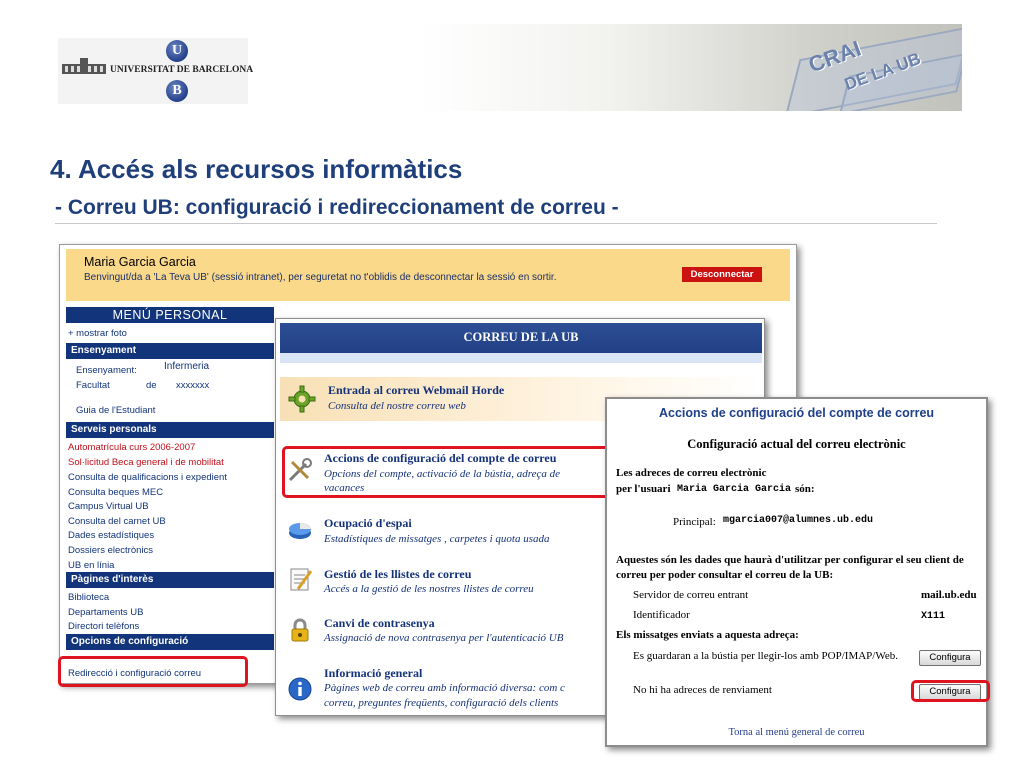 The height and width of the screenshot is (768, 1024). What do you see at coordinates (177, 91) in the screenshot?
I see `logo-b-circle: B` at bounding box center [177, 91].